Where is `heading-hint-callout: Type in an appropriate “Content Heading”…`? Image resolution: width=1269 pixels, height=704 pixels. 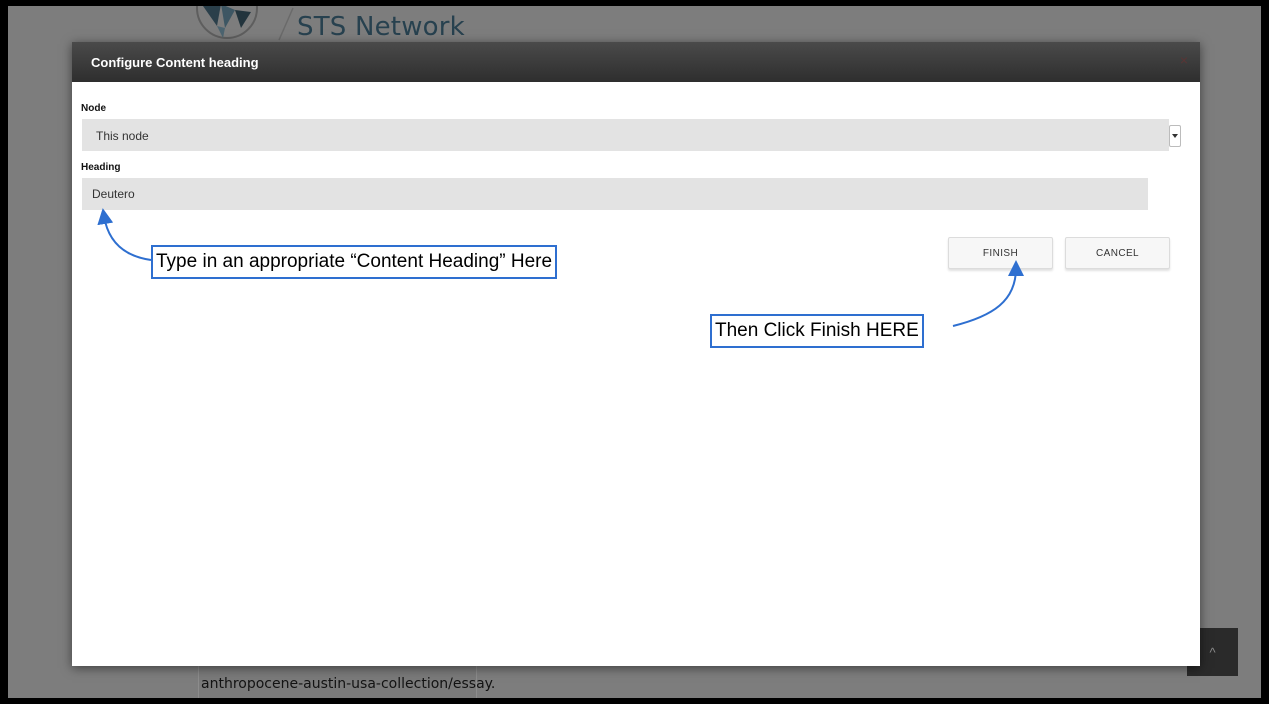 heading-hint-callout: Type in an appropriate “Content Heading”… is located at coordinates (354, 262).